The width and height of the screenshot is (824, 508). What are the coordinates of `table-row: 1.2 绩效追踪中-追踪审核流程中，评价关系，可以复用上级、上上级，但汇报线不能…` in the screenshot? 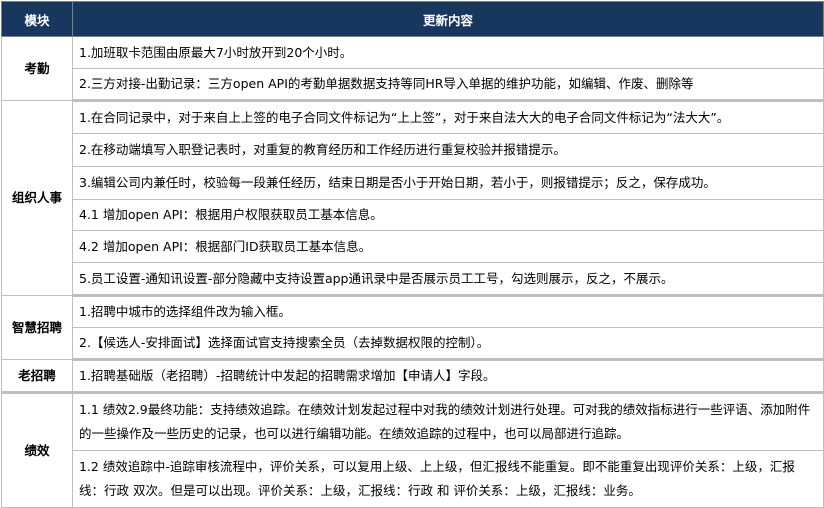 It's located at (413, 479).